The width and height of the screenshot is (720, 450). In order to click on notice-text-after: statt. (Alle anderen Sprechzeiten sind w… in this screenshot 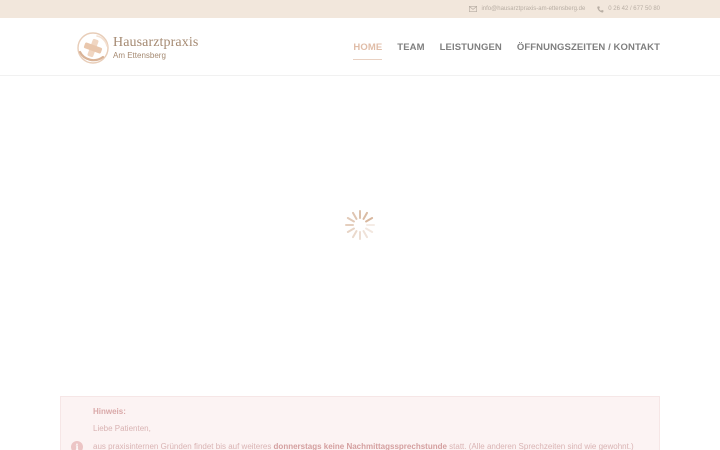, I will do `click(540, 446)`.